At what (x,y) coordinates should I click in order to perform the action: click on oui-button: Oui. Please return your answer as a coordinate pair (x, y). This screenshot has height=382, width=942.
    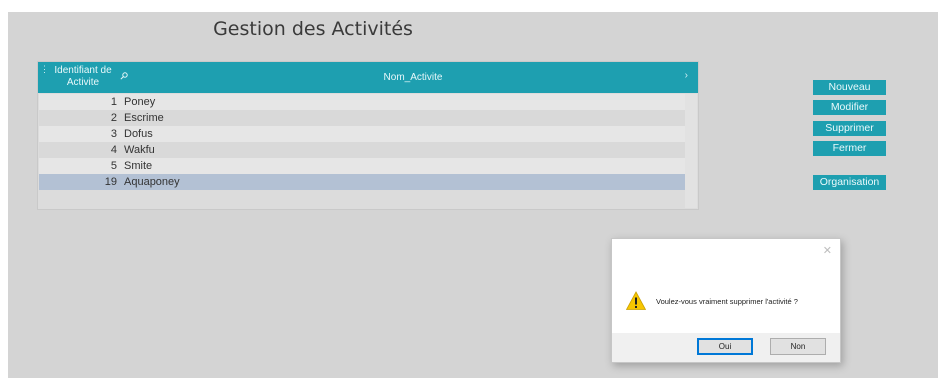
    Looking at the image, I should click on (725, 346).